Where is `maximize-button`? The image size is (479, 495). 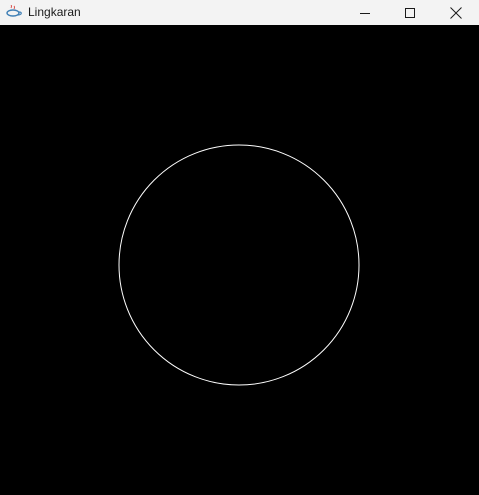
maximize-button is located at coordinates (410, 12).